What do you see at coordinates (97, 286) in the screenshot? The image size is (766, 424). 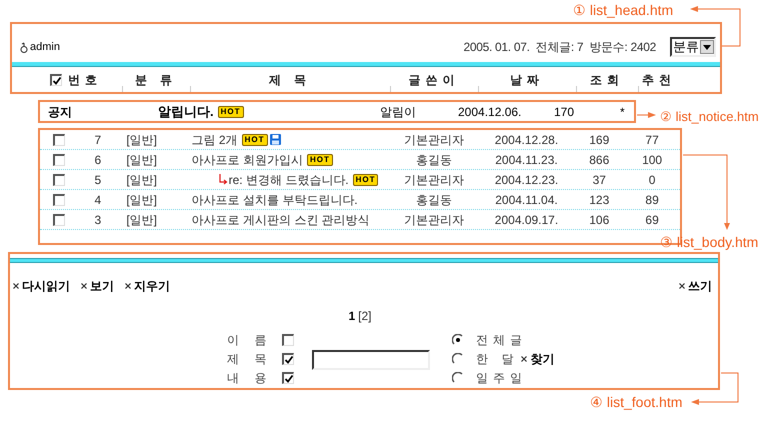 I see `action-link: 보기` at bounding box center [97, 286].